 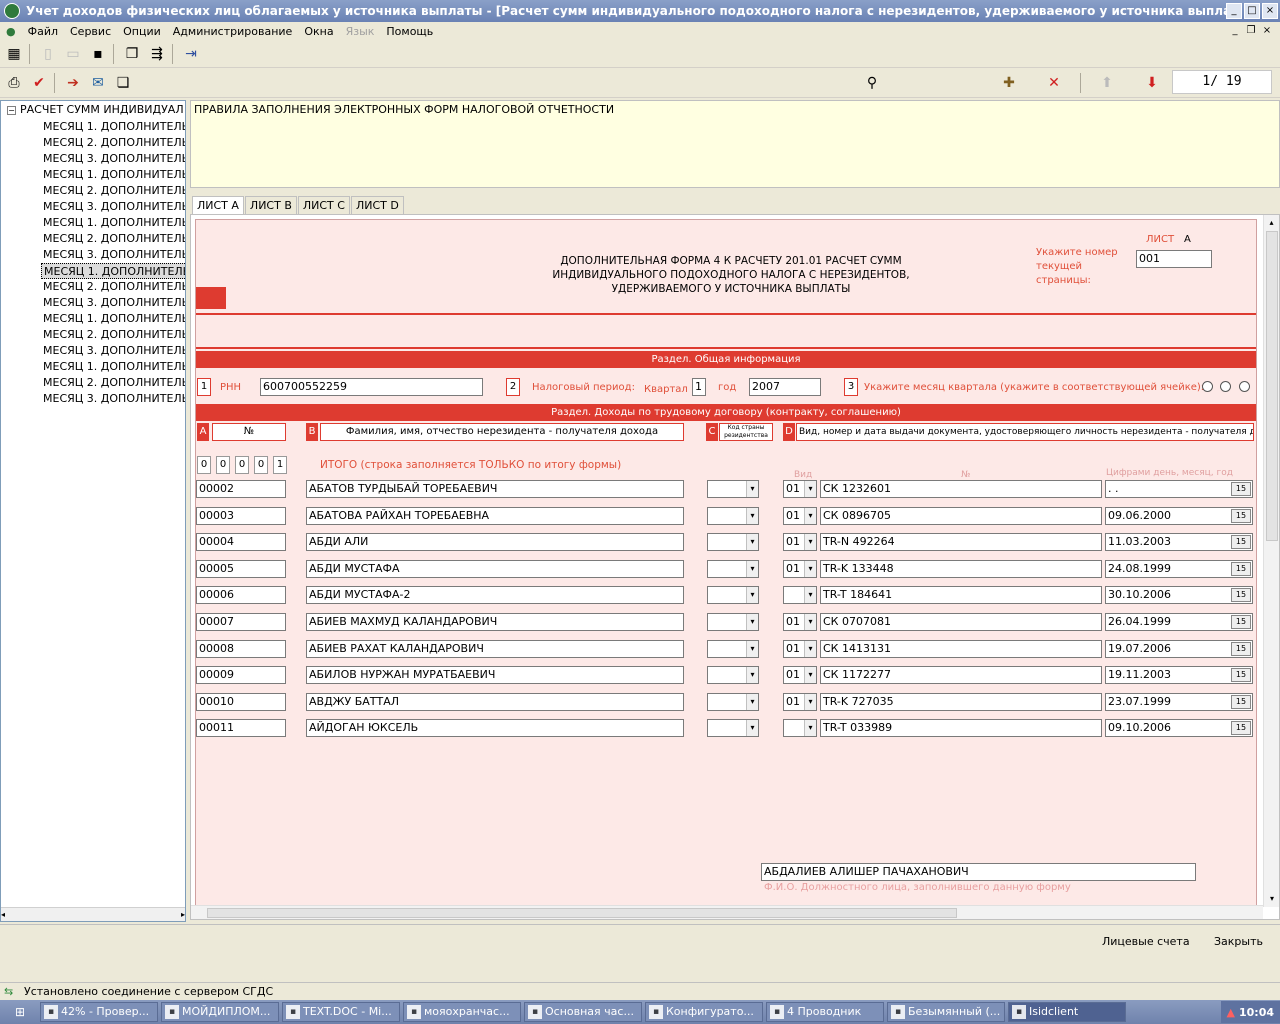 I want to click on tab-sheet-b: ЛИСТ В, so click(x=270, y=205).